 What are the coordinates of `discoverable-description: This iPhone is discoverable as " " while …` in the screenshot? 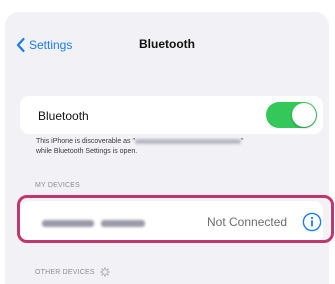 It's located at (176, 147).